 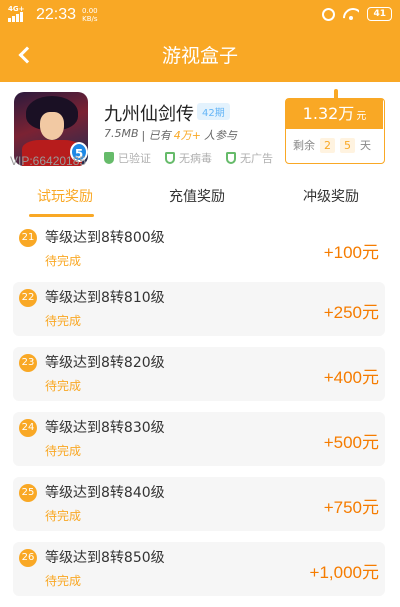 What do you see at coordinates (28, 428) in the screenshot?
I see `task-number: 24` at bounding box center [28, 428].